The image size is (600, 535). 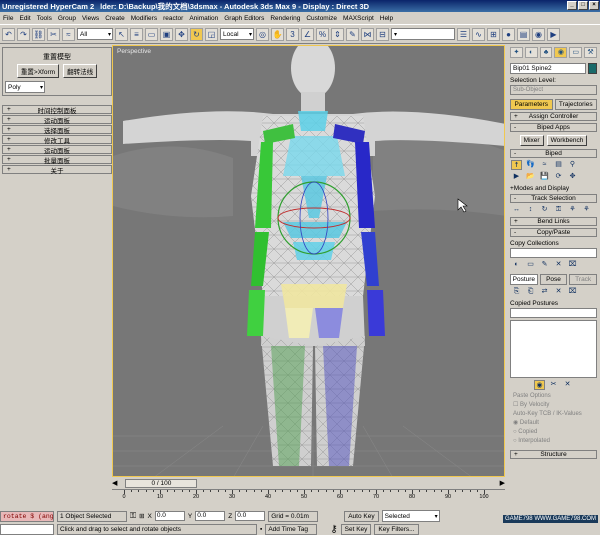 What do you see at coordinates (561, 52) in the screenshot?
I see `motion-tab-icon: ◉` at bounding box center [561, 52].